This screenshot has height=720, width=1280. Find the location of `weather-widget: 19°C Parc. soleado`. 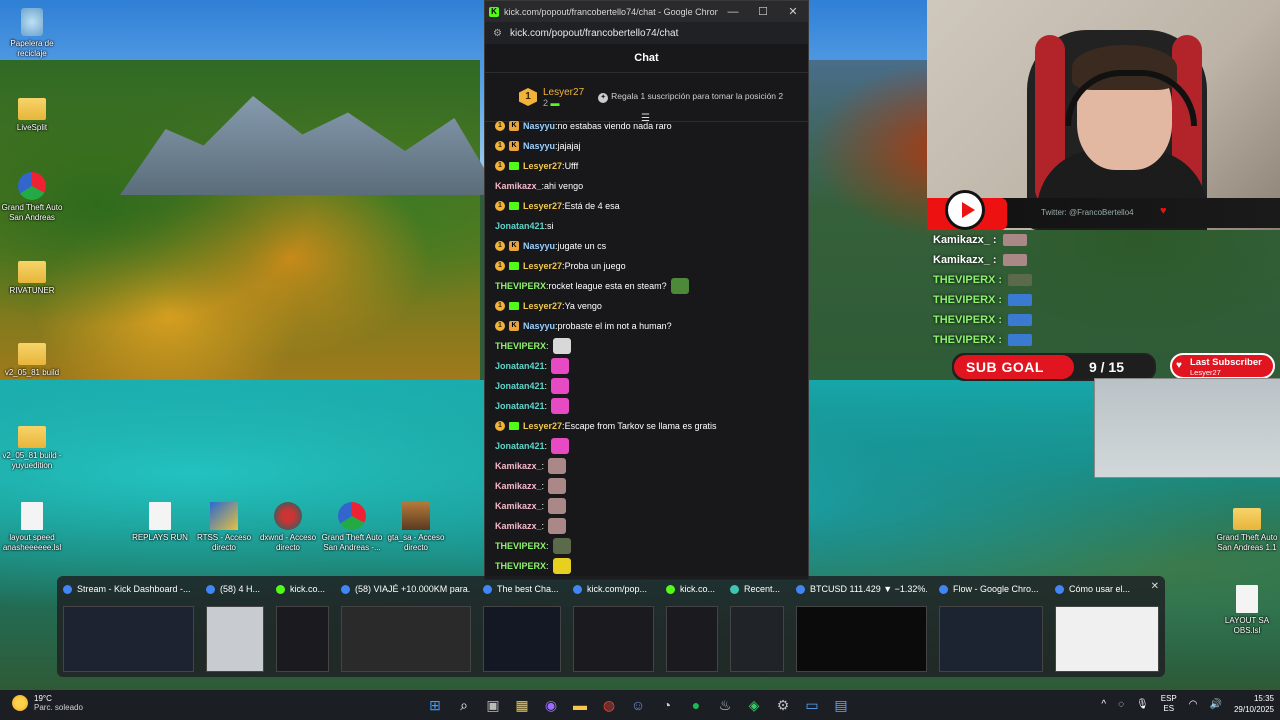

weather-widget: 19°C Parc. soleado is located at coordinates (47, 703).